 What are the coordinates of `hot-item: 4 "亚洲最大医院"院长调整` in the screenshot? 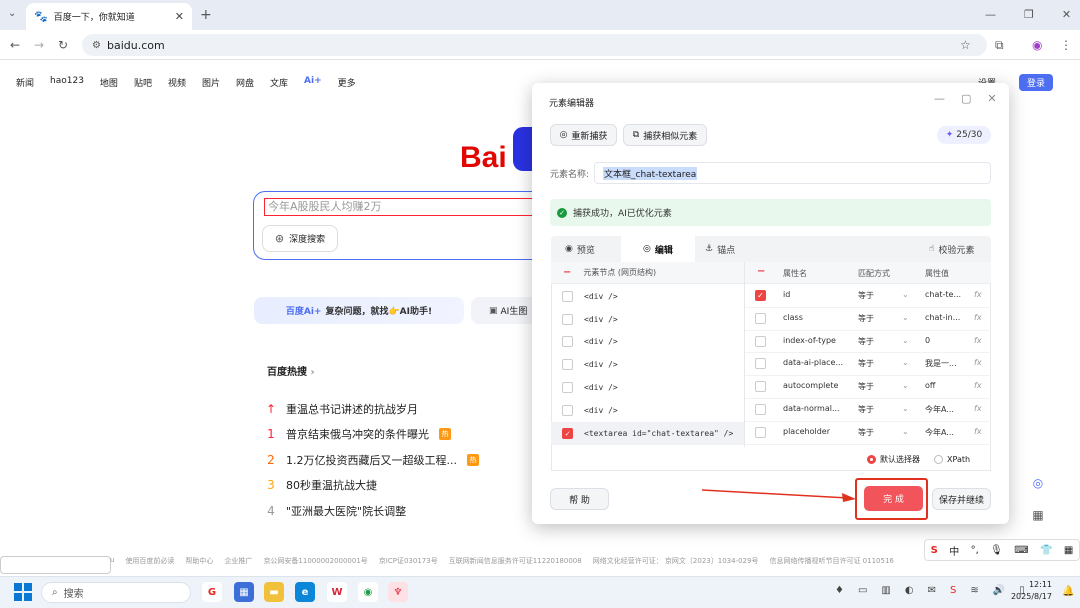 It's located at (396, 511).